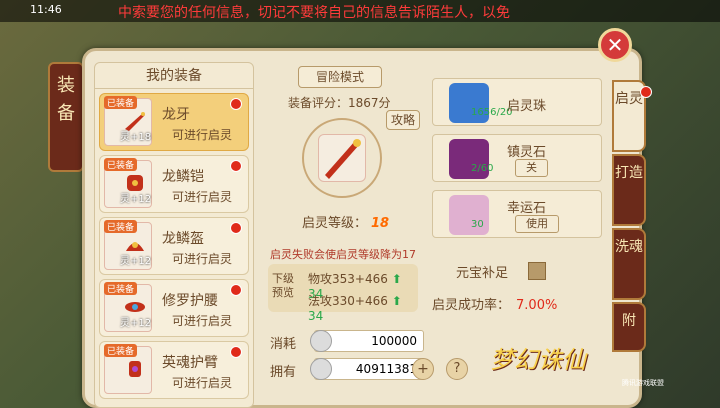 The image size is (720, 408). I want to click on equip-item-longya: 已装备 灵+18 龙牙 可进行启灵, so click(174, 122).